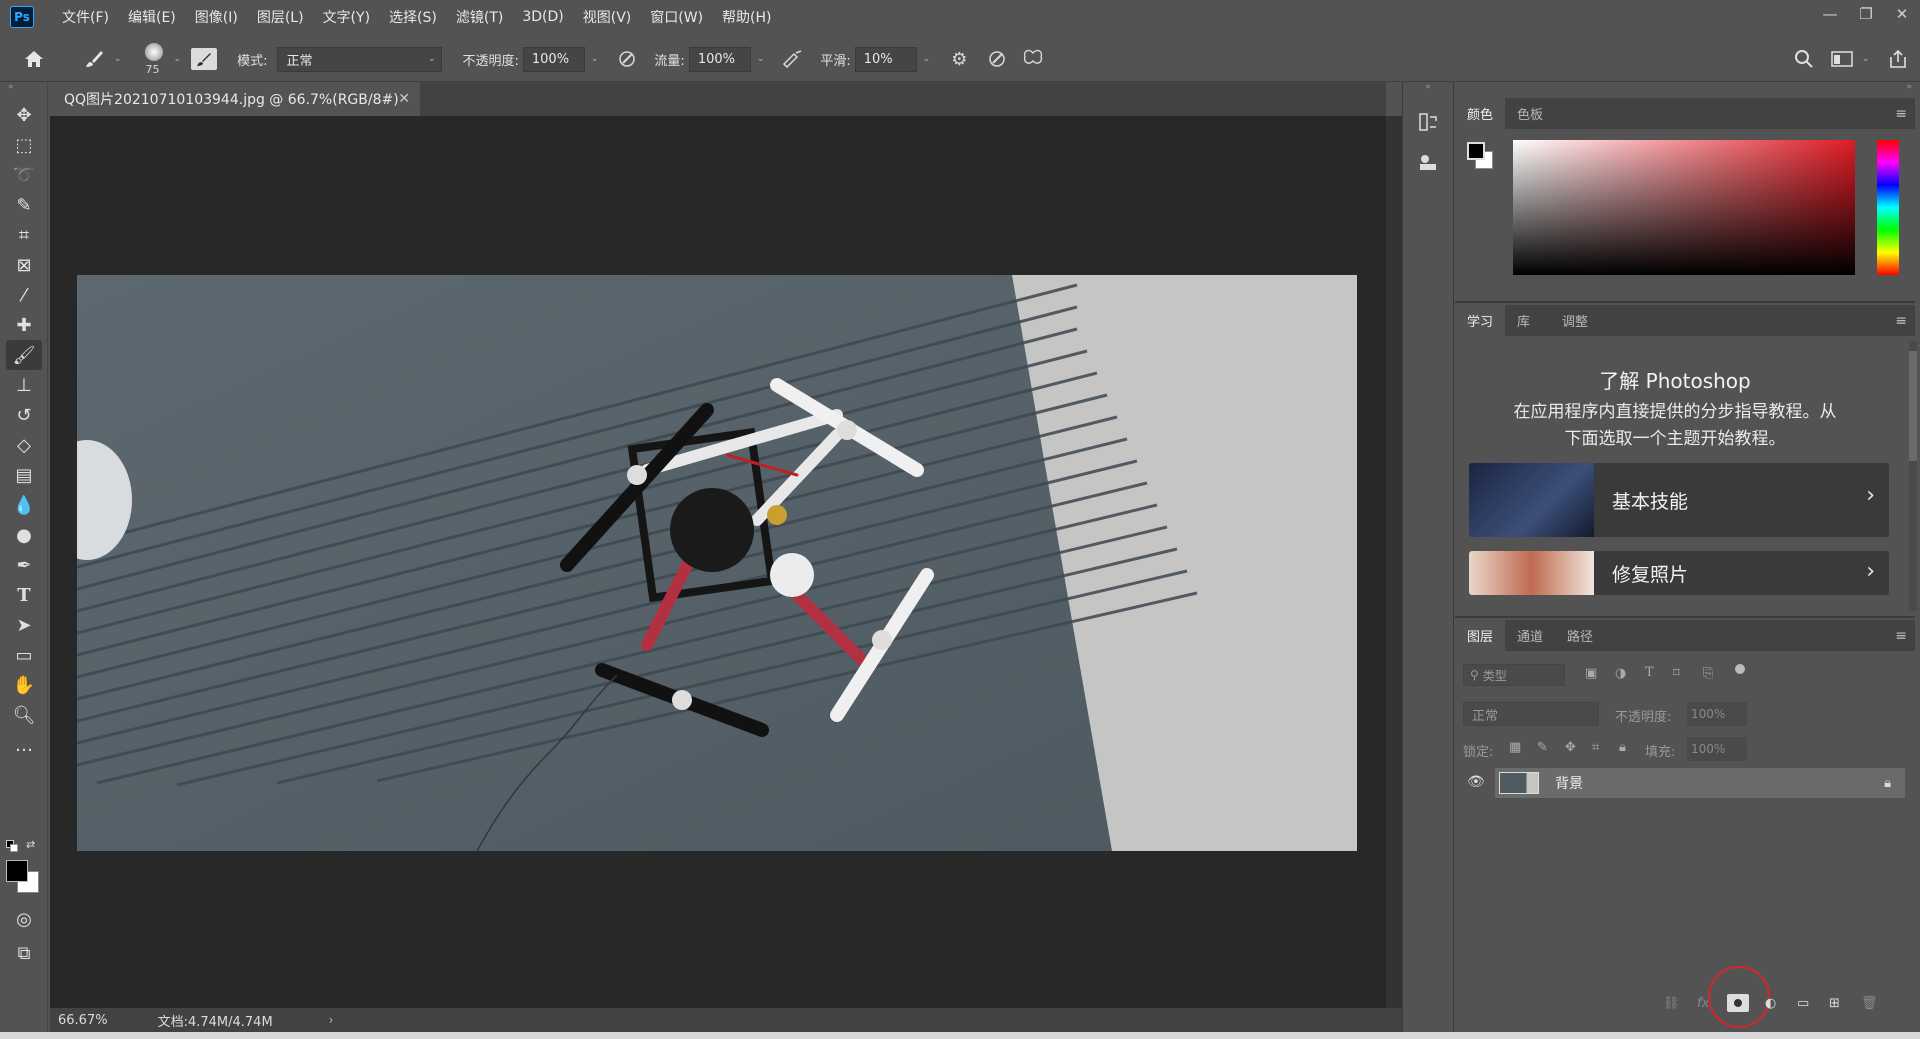 The height and width of the screenshot is (1039, 1920). What do you see at coordinates (885, 59) in the screenshot?
I see `smoothing-field: 10%` at bounding box center [885, 59].